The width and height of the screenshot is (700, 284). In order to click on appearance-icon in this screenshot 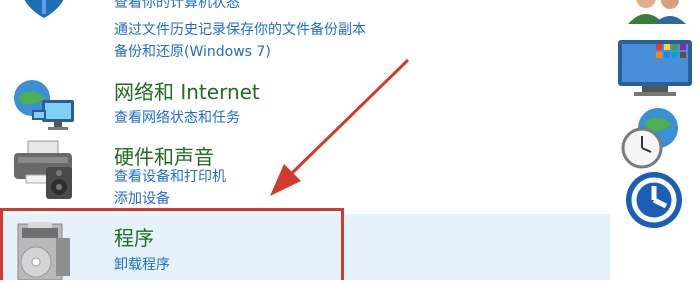, I will do `click(654, 68)`.